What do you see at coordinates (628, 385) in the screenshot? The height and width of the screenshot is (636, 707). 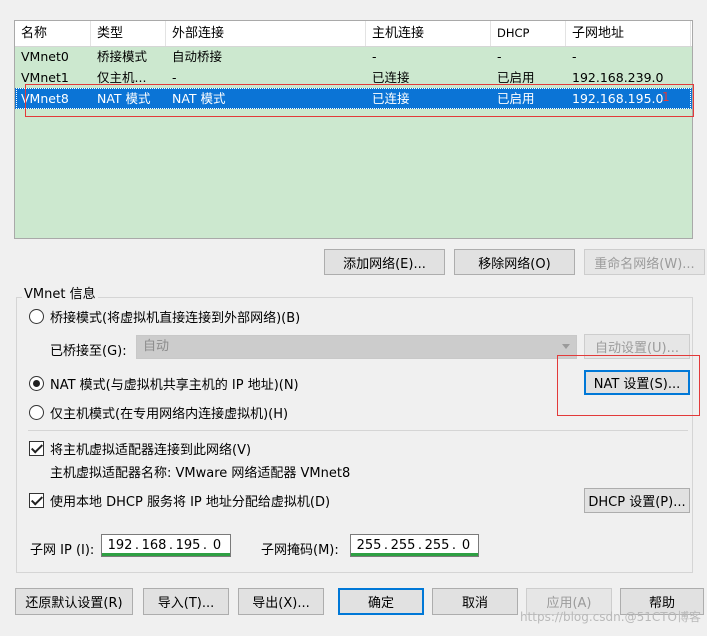 I see `annotation-highlight-nat` at bounding box center [628, 385].